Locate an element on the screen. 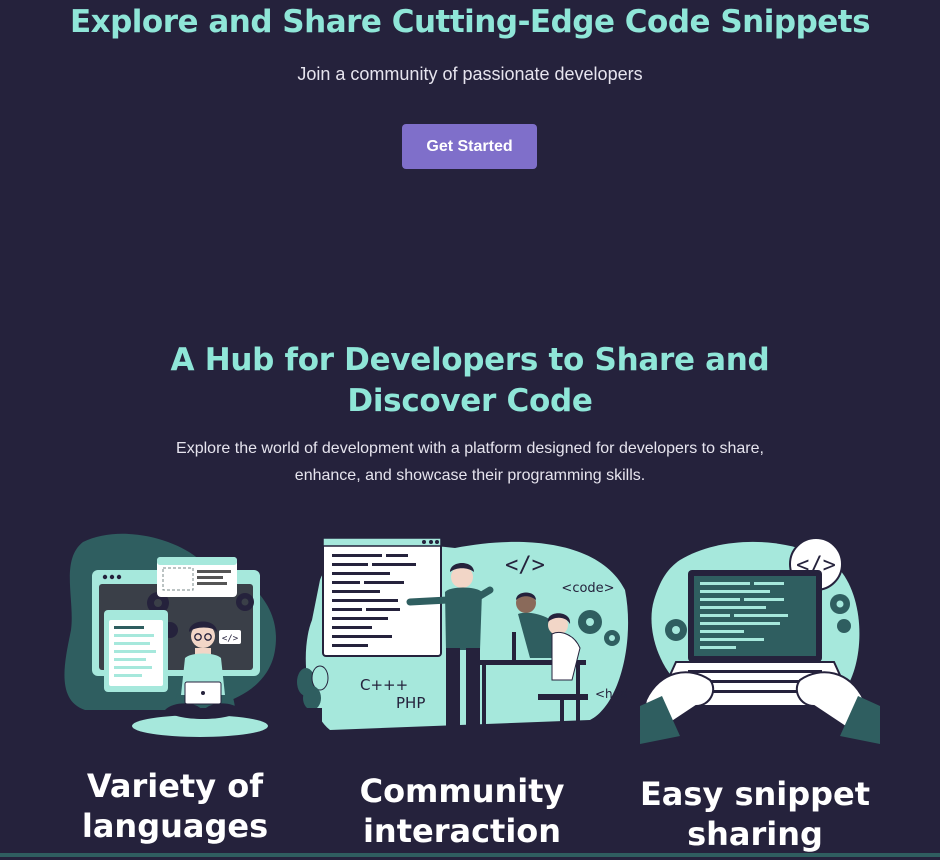 The image size is (940, 860). head-tag-label: <hea is located at coordinates (611, 694).